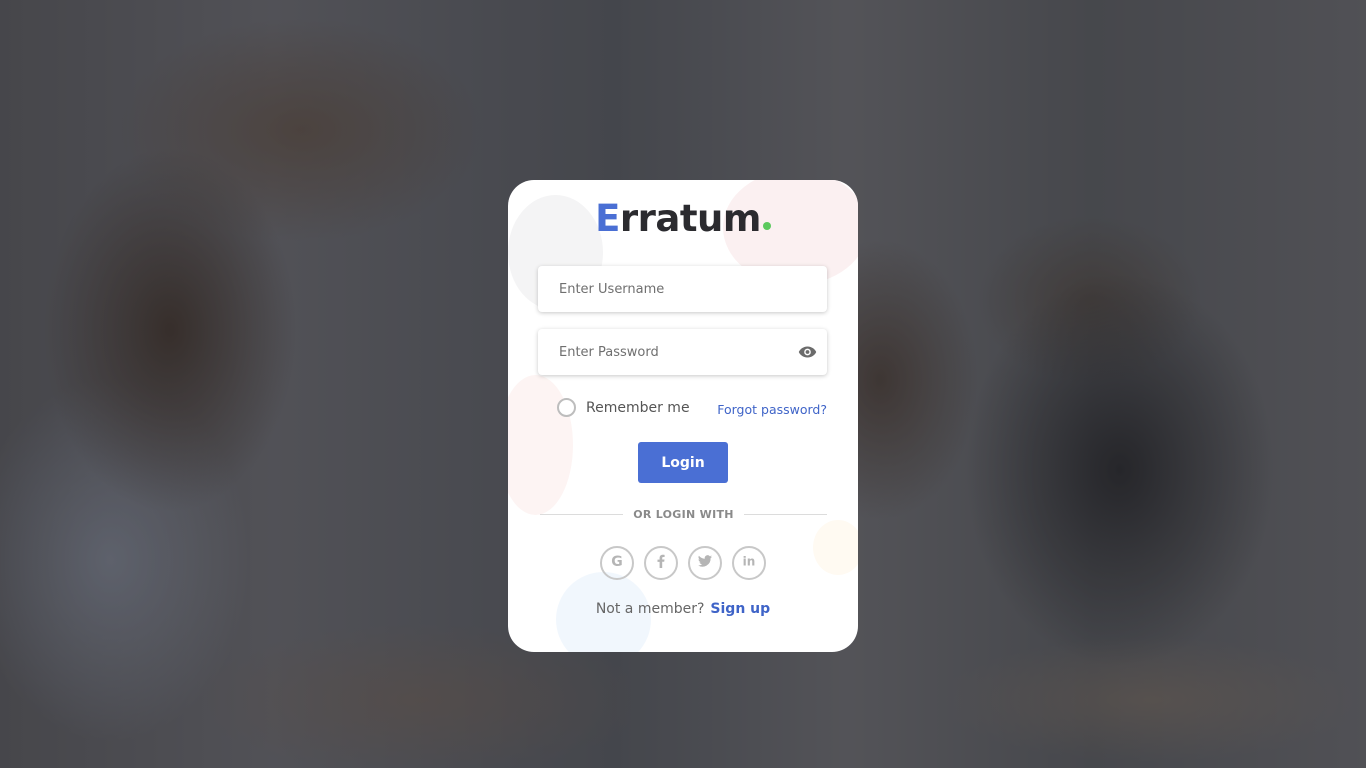 This screenshot has width=1366, height=768. I want to click on signup-link: Sign up, so click(740, 609).